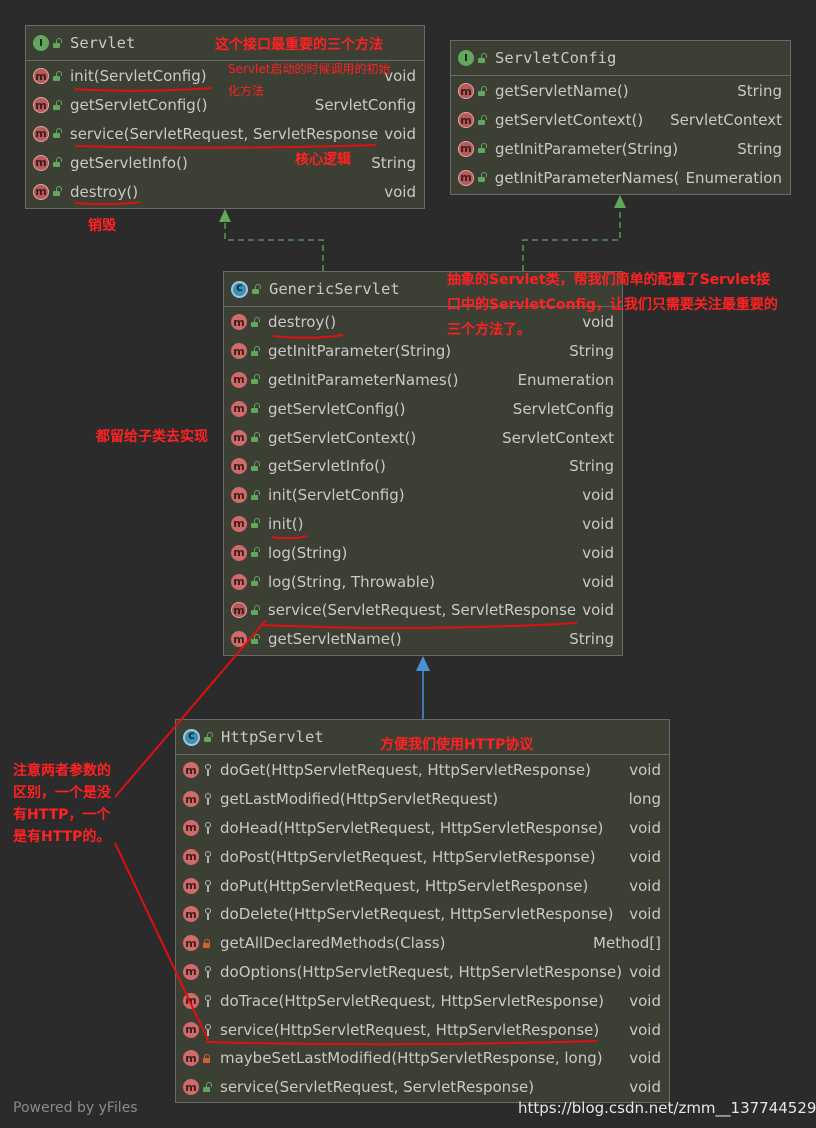 The height and width of the screenshot is (1128, 816). Describe the element at coordinates (143, 89) in the screenshot. I see `underline-init` at that location.